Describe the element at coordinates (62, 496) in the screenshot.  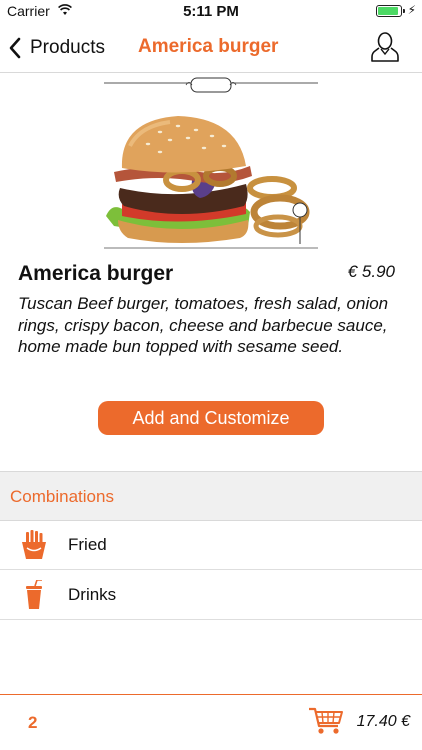
I see `combinations-title: Combinations` at that location.